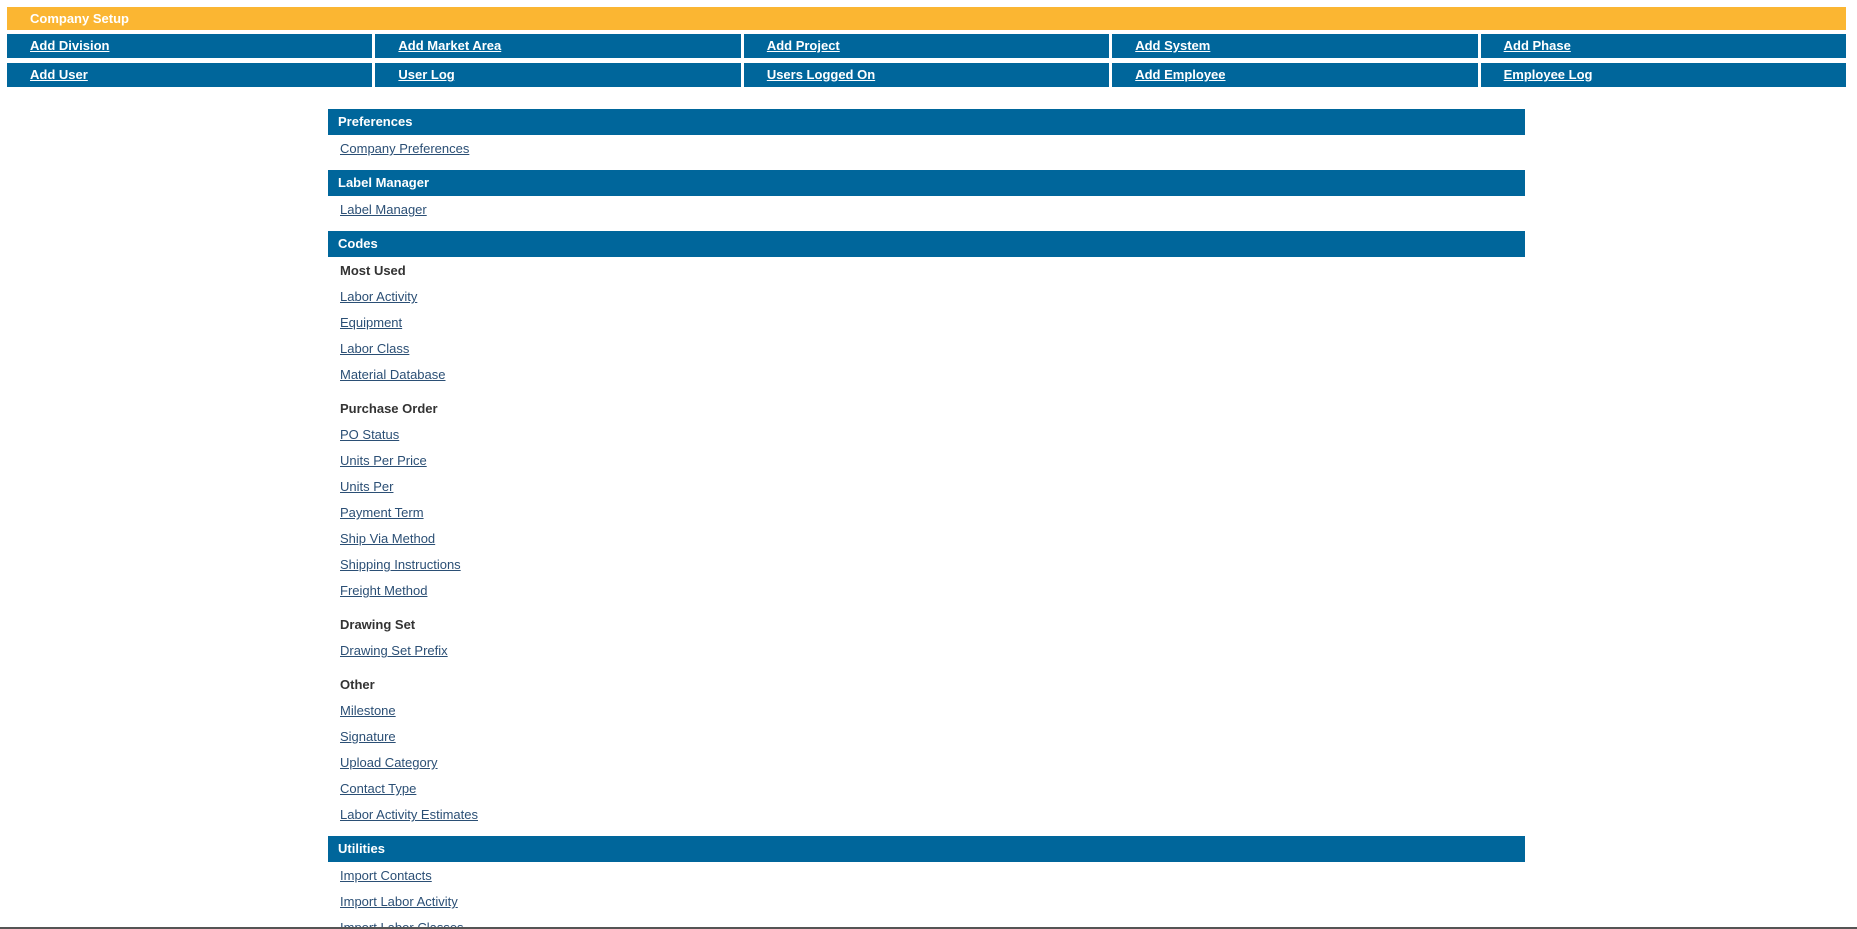 The height and width of the screenshot is (929, 1857). I want to click on group-title: Purchase Order, so click(389, 408).